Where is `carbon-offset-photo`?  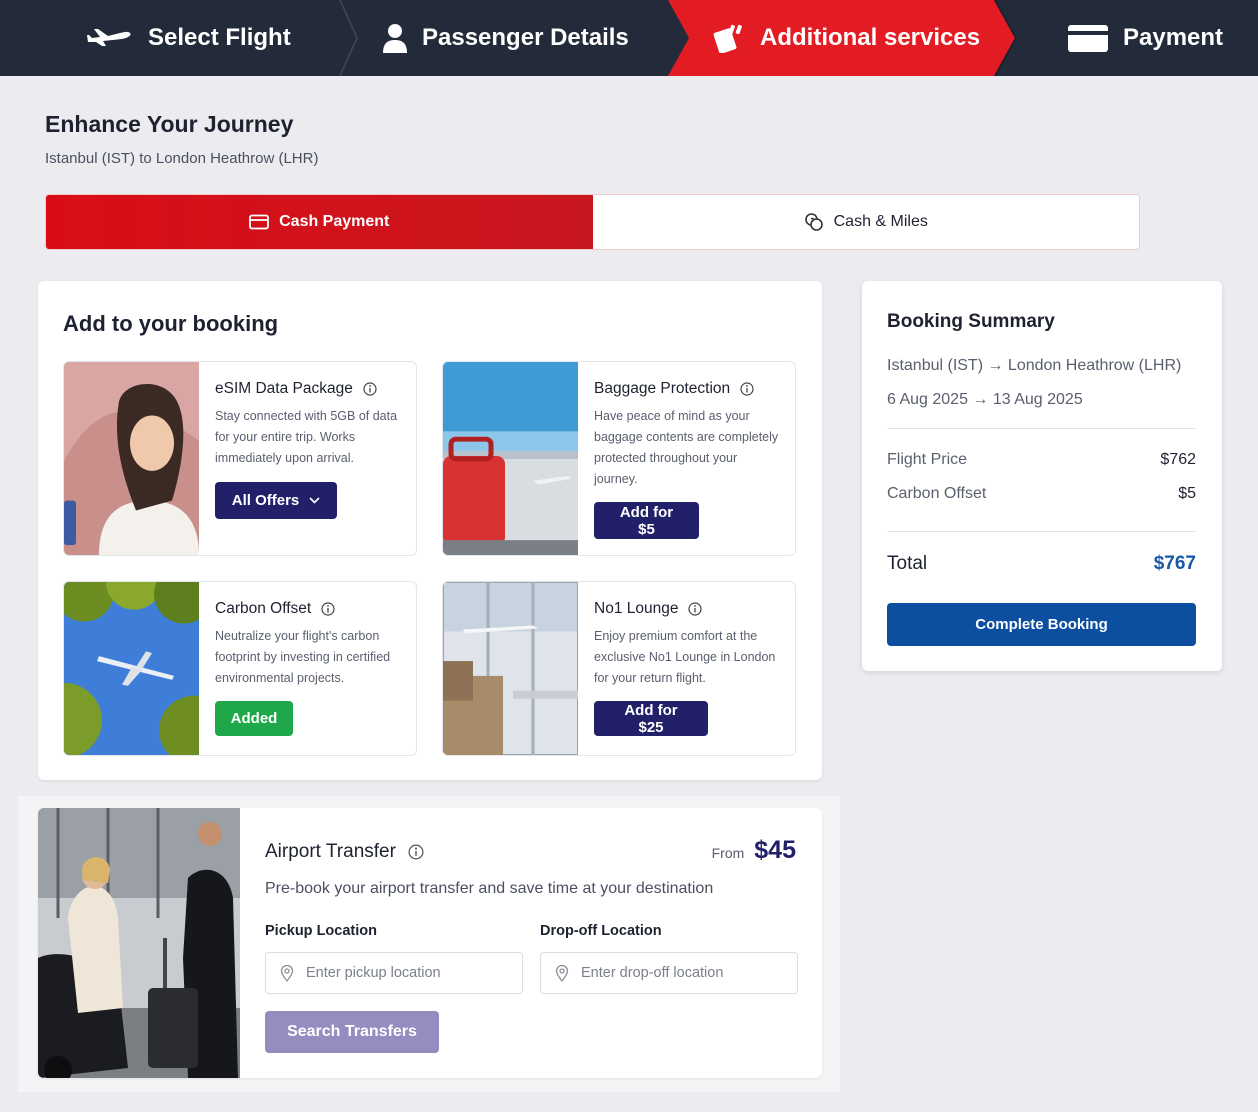 carbon-offset-photo is located at coordinates (131, 668).